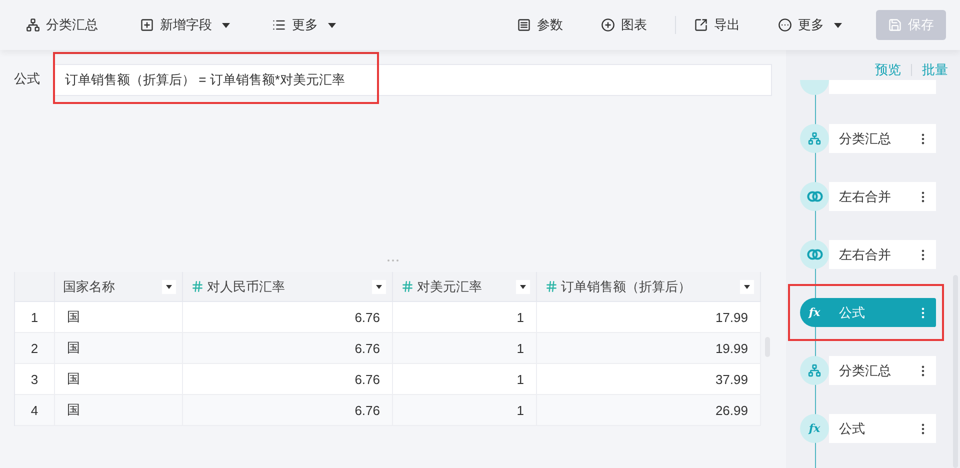 This screenshot has height=468, width=960. I want to click on step-card: 公式, so click(882, 428).